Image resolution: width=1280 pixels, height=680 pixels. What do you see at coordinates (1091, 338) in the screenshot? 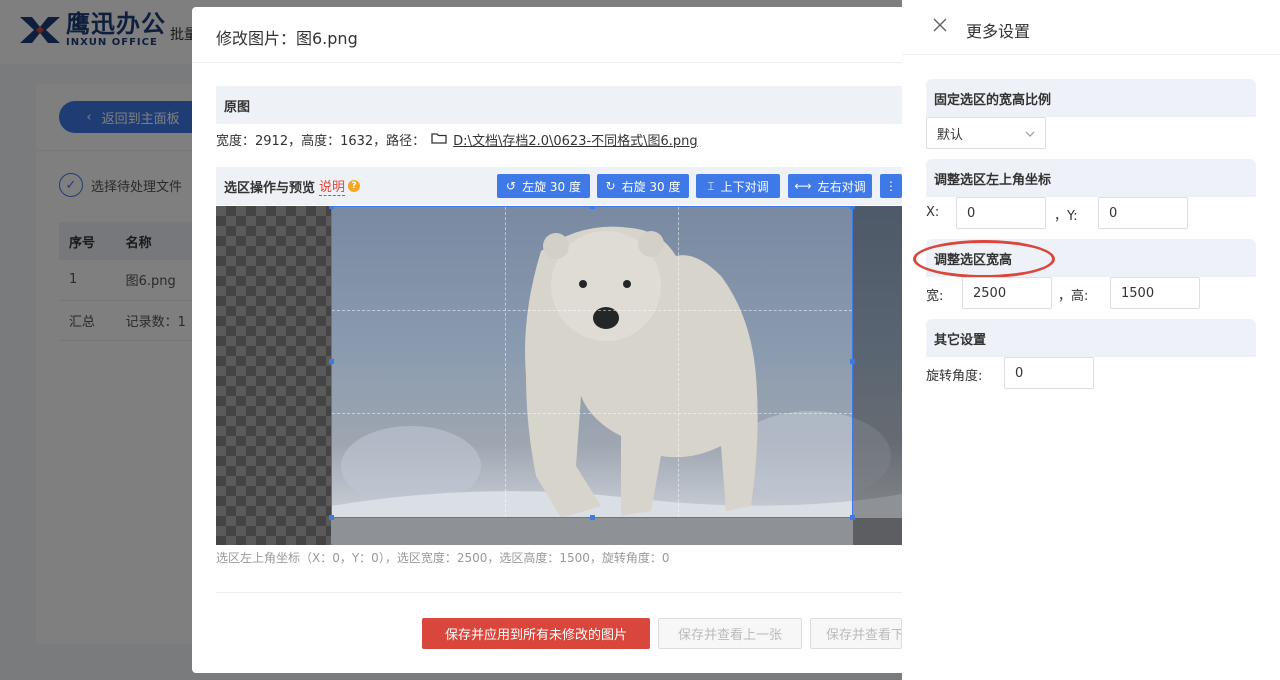
I see `other-section-header: 其它设置` at bounding box center [1091, 338].